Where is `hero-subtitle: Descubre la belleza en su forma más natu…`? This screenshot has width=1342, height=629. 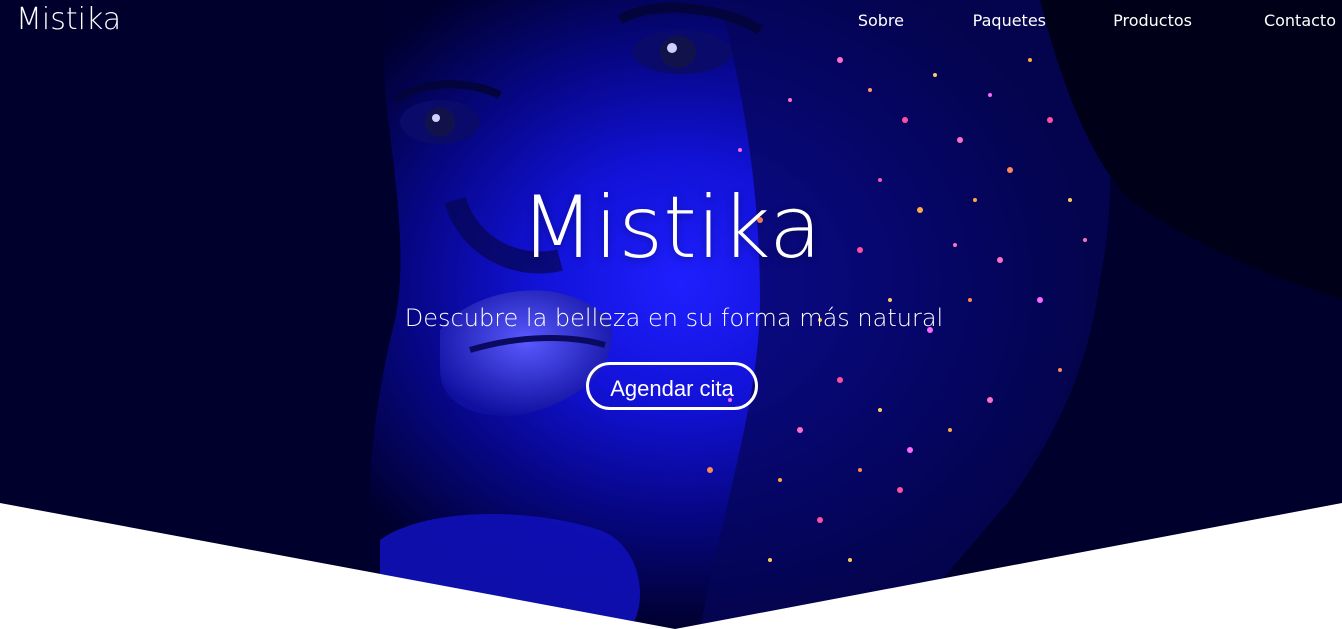
hero-subtitle: Descubre la belleza en su forma más natu… is located at coordinates (674, 318).